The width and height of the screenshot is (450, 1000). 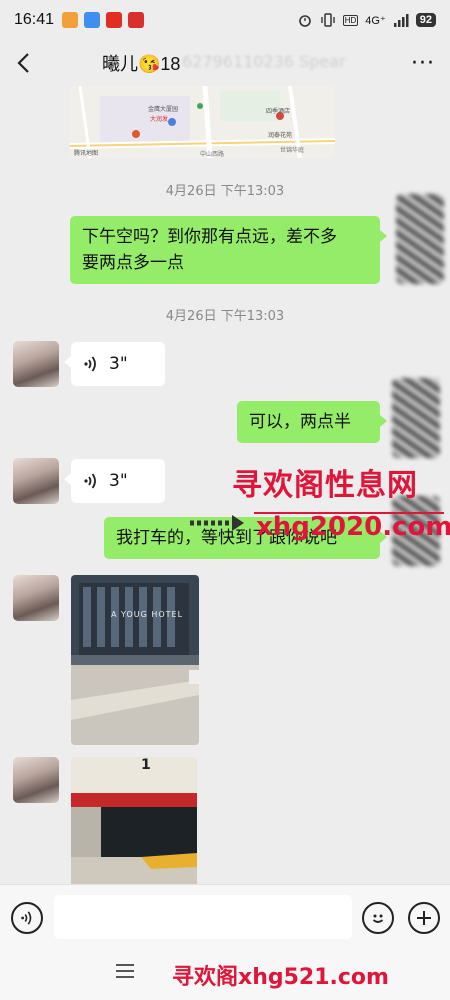 I want to click on hd-badge: HD, so click(x=350, y=20).